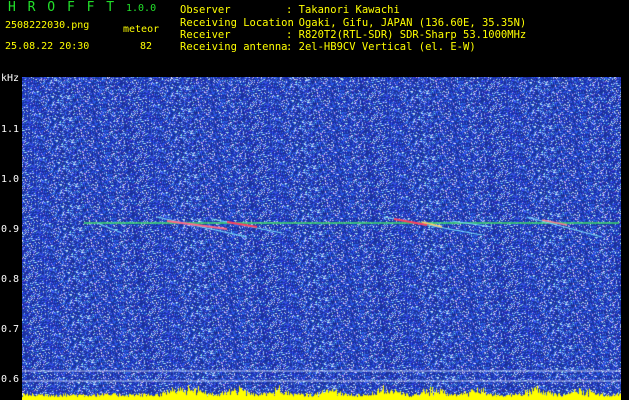  I want to click on y-tick-label: 0.8, so click(10, 279).